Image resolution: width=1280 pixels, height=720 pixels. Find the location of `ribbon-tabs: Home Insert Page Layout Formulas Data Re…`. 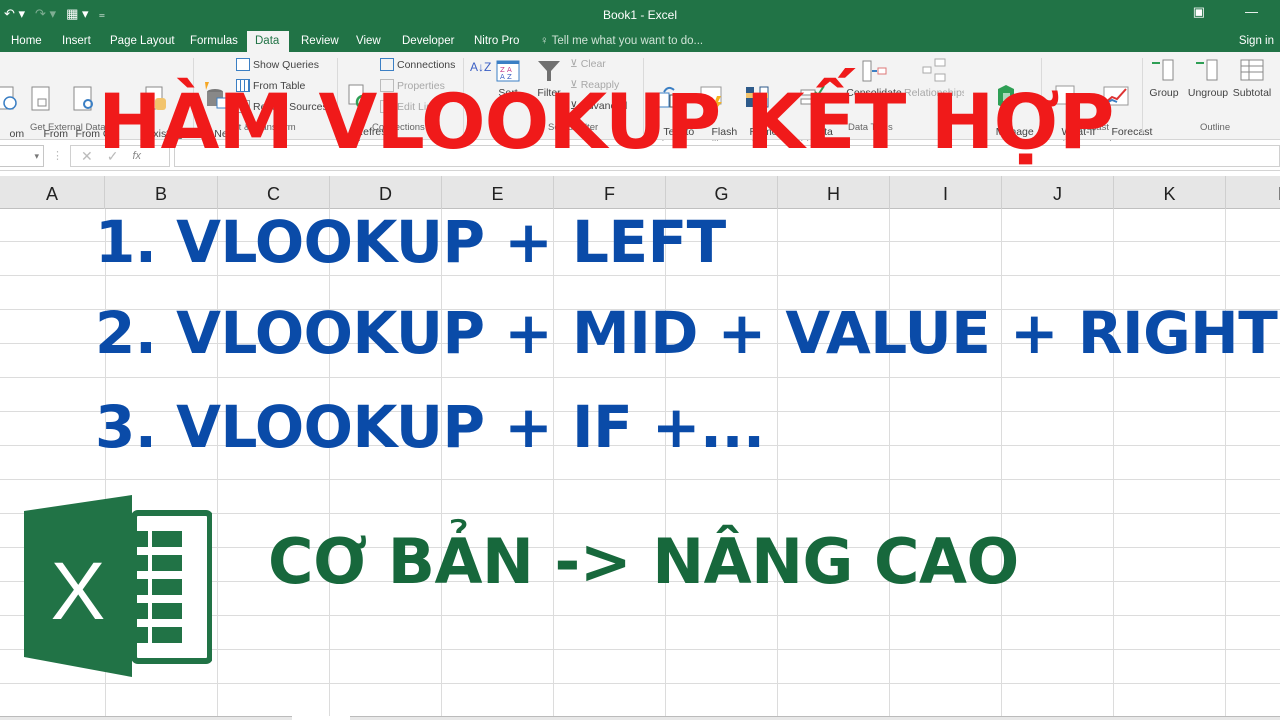

ribbon-tabs: Home Insert Page Layout Formulas Data Re… is located at coordinates (640, 41).